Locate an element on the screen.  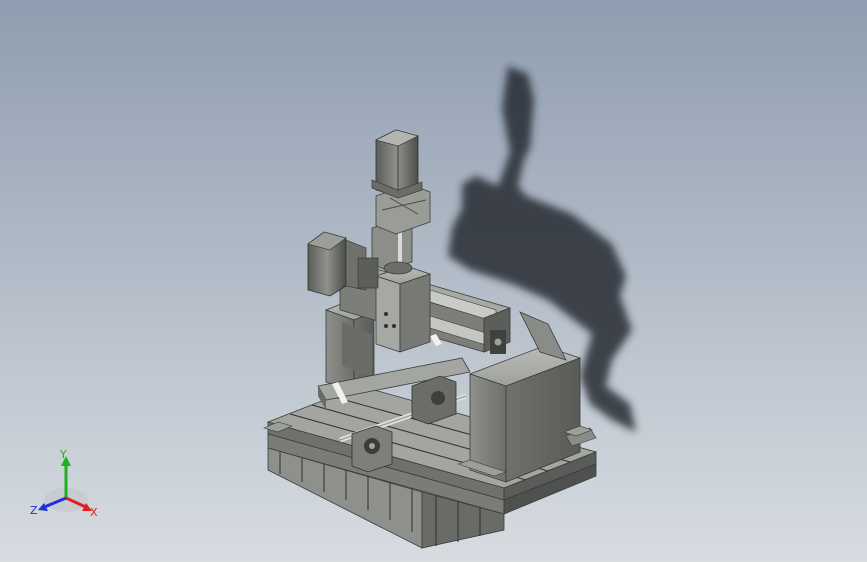
y-axis-label: Y is located at coordinates (63, 454).